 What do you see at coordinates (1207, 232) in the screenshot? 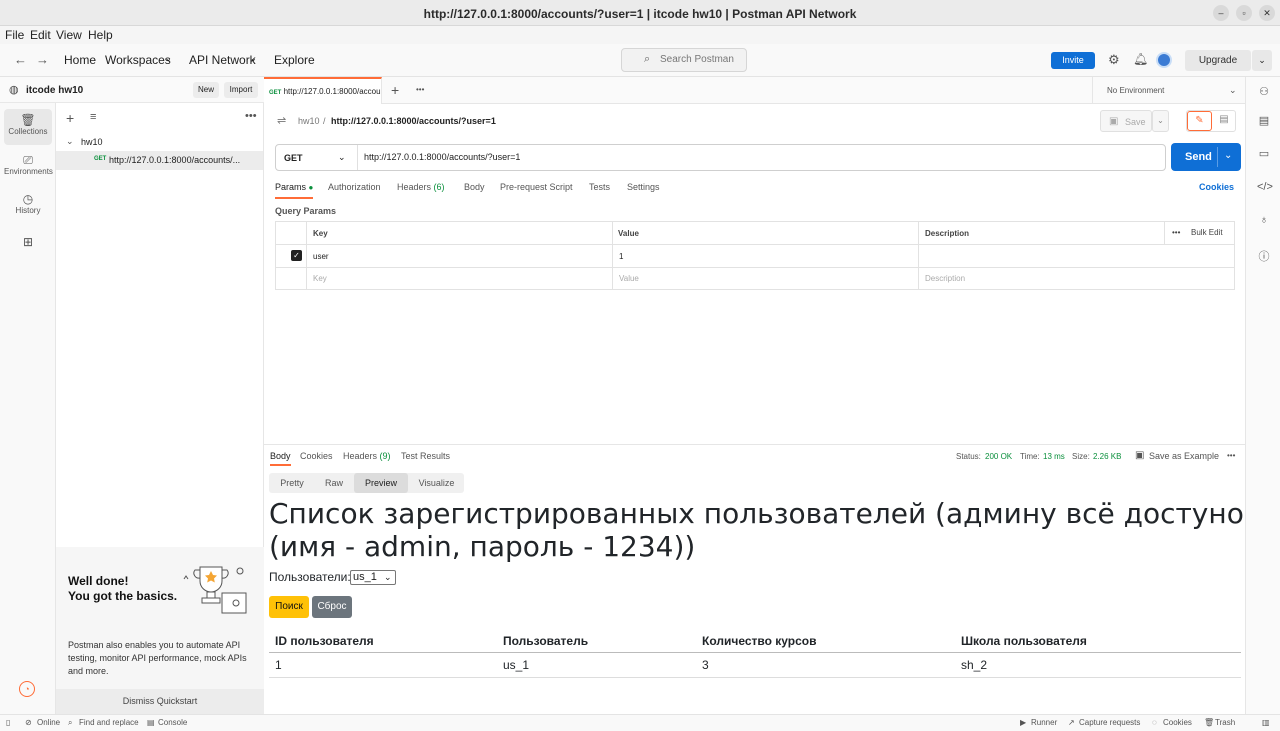
I see `bulk-edit-button: Bulk Edit` at bounding box center [1207, 232].